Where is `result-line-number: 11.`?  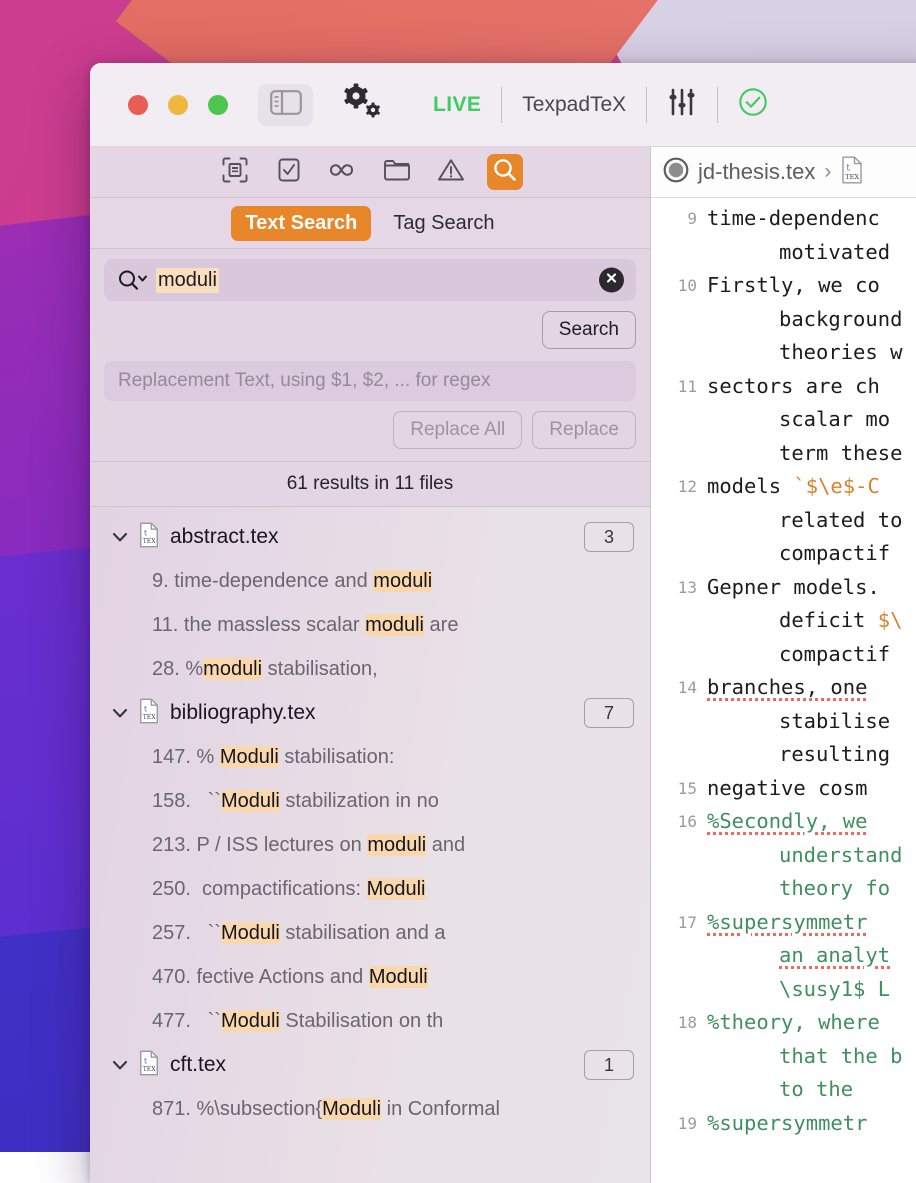
result-line-number: 11. is located at coordinates (165, 625).